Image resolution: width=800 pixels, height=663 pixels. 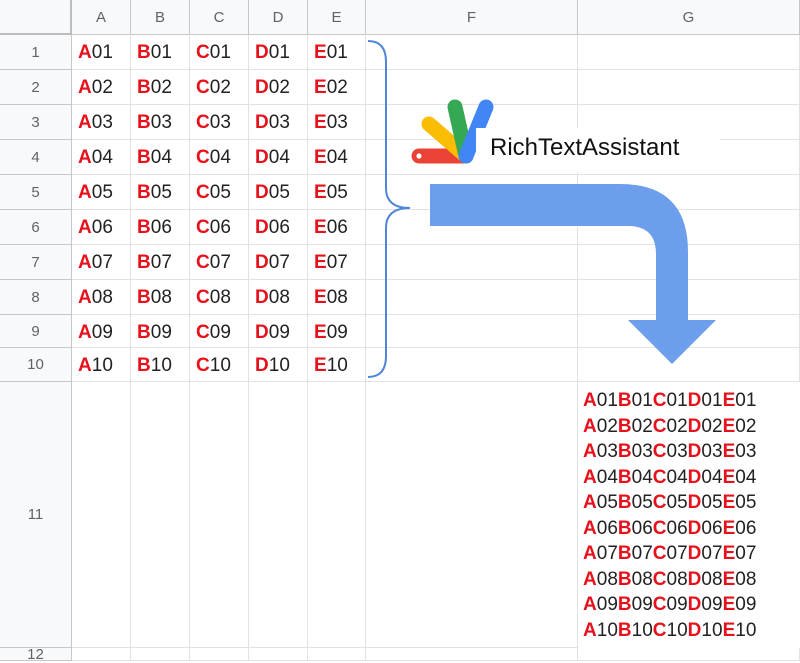 I want to click on apps-script-logo-icon, so click(x=452, y=131).